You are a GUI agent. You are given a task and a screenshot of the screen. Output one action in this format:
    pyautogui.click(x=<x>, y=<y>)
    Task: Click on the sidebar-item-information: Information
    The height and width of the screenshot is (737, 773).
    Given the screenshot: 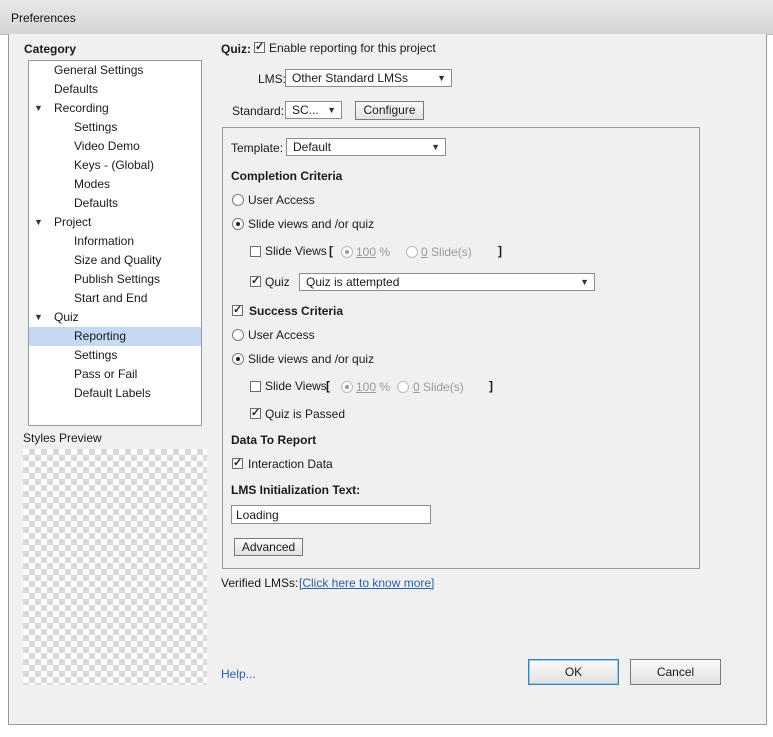 What is the action you would take?
    pyautogui.click(x=115, y=241)
    